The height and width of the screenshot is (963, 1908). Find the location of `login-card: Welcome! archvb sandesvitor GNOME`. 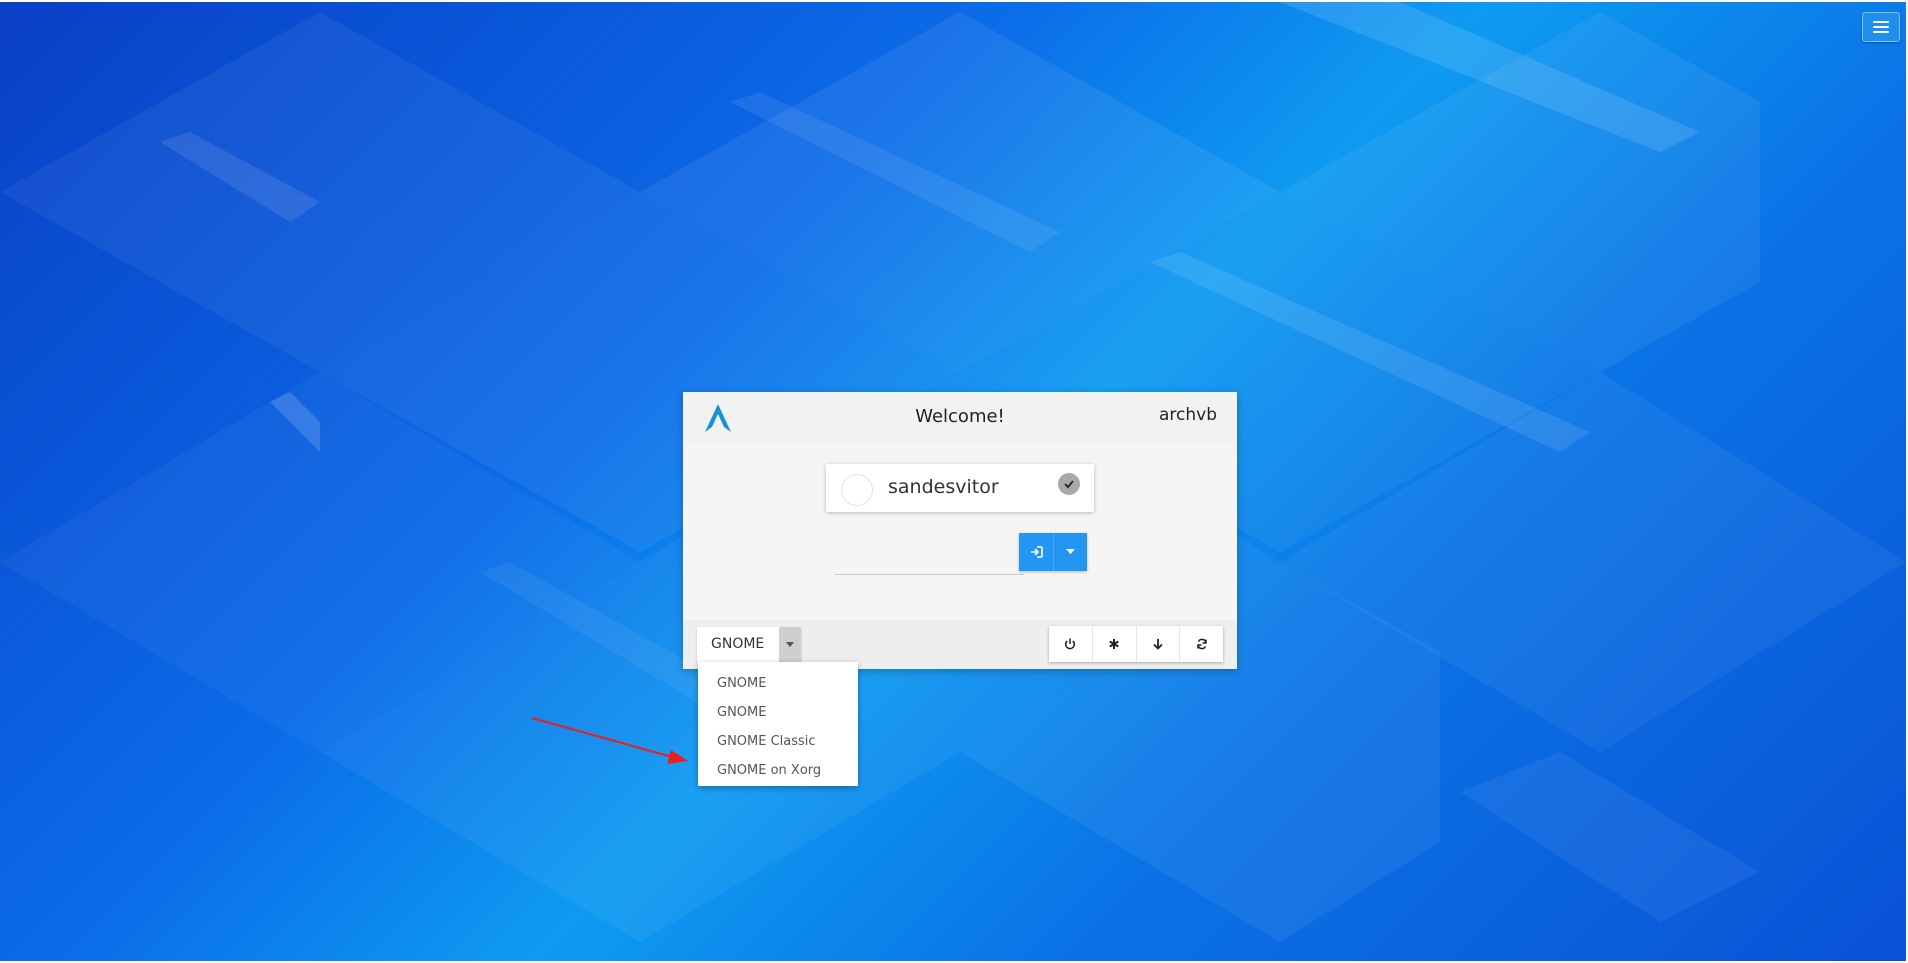

login-card: Welcome! archvb sandesvitor GNOME is located at coordinates (960, 530).